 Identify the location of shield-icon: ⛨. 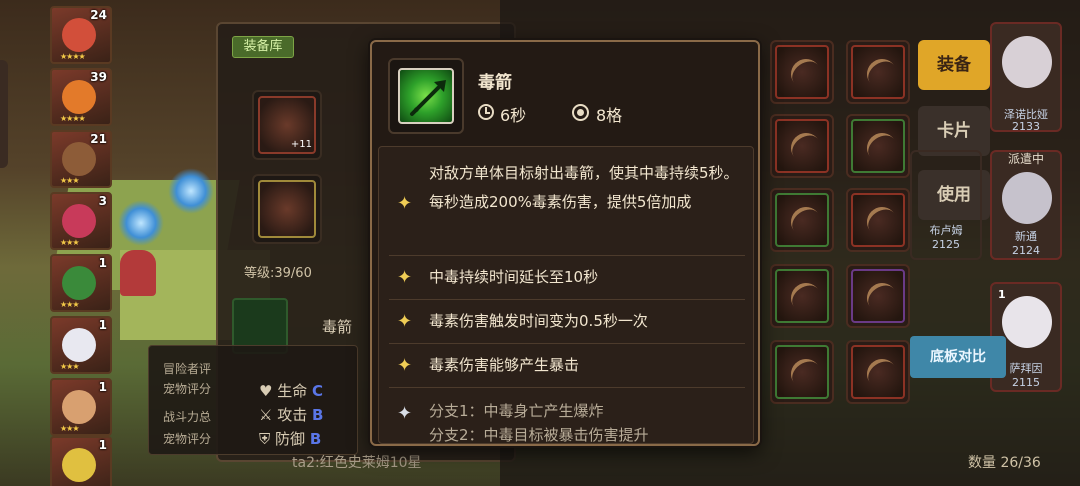
(265, 439).